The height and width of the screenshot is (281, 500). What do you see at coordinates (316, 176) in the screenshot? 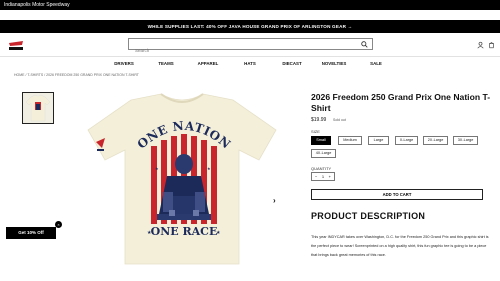
I see `quantity-decrease-button: −` at bounding box center [316, 176].